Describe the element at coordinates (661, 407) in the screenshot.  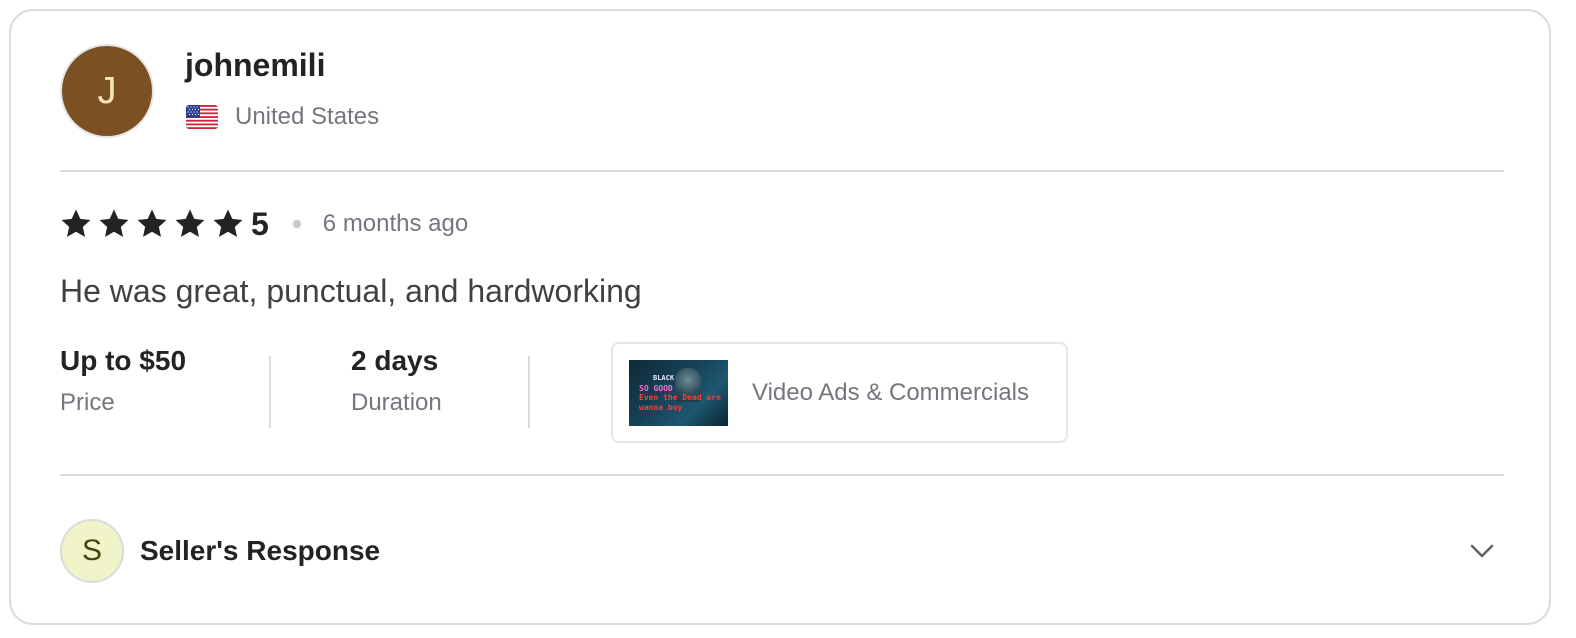
I see `thumbnail-text: wanna buy` at that location.